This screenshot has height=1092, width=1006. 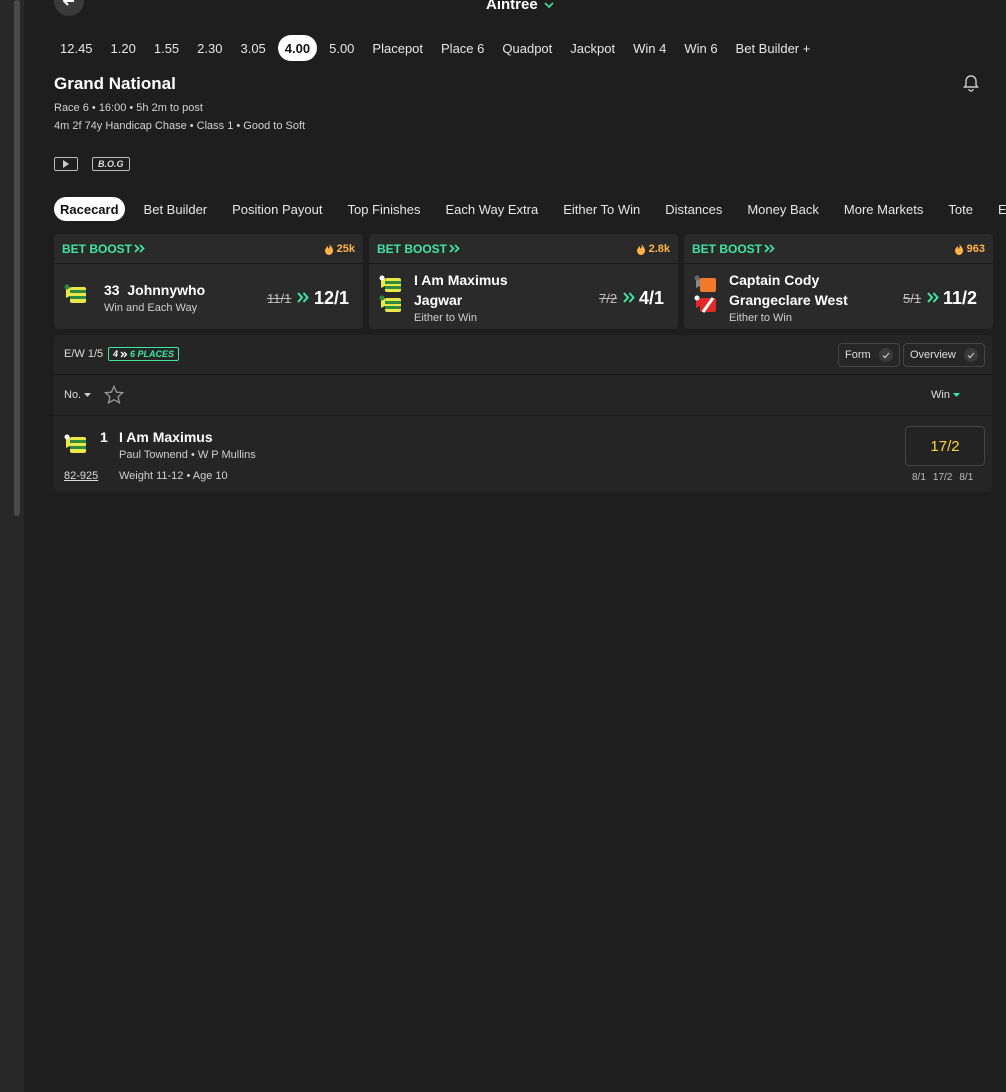 I want to click on win-odds-button: 17/2, so click(x=945, y=446).